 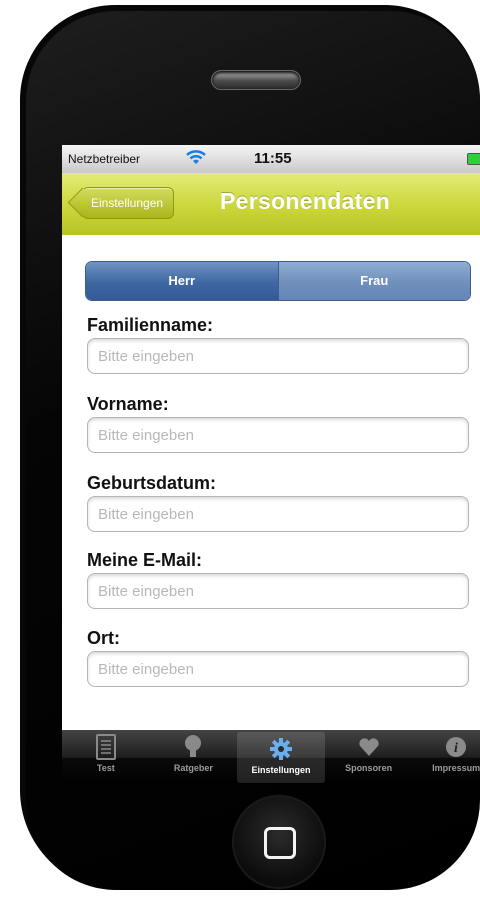 What do you see at coordinates (128, 203) in the screenshot?
I see `back-button: Einstellungen` at bounding box center [128, 203].